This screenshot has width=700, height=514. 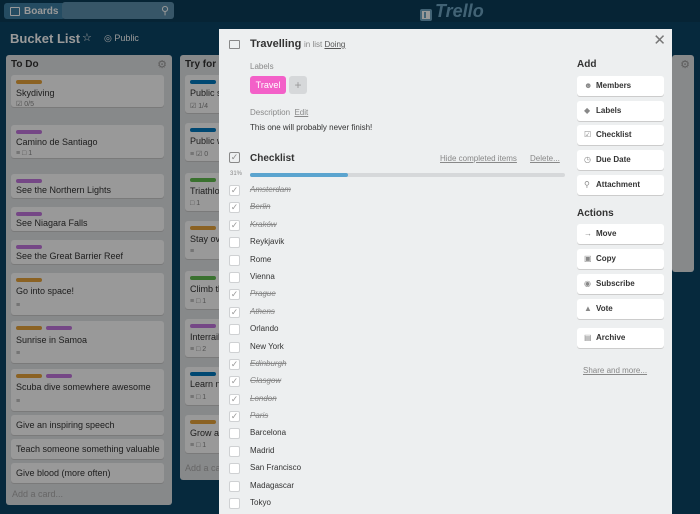 What do you see at coordinates (407, 175) in the screenshot?
I see `checklist-progress-bar` at bounding box center [407, 175].